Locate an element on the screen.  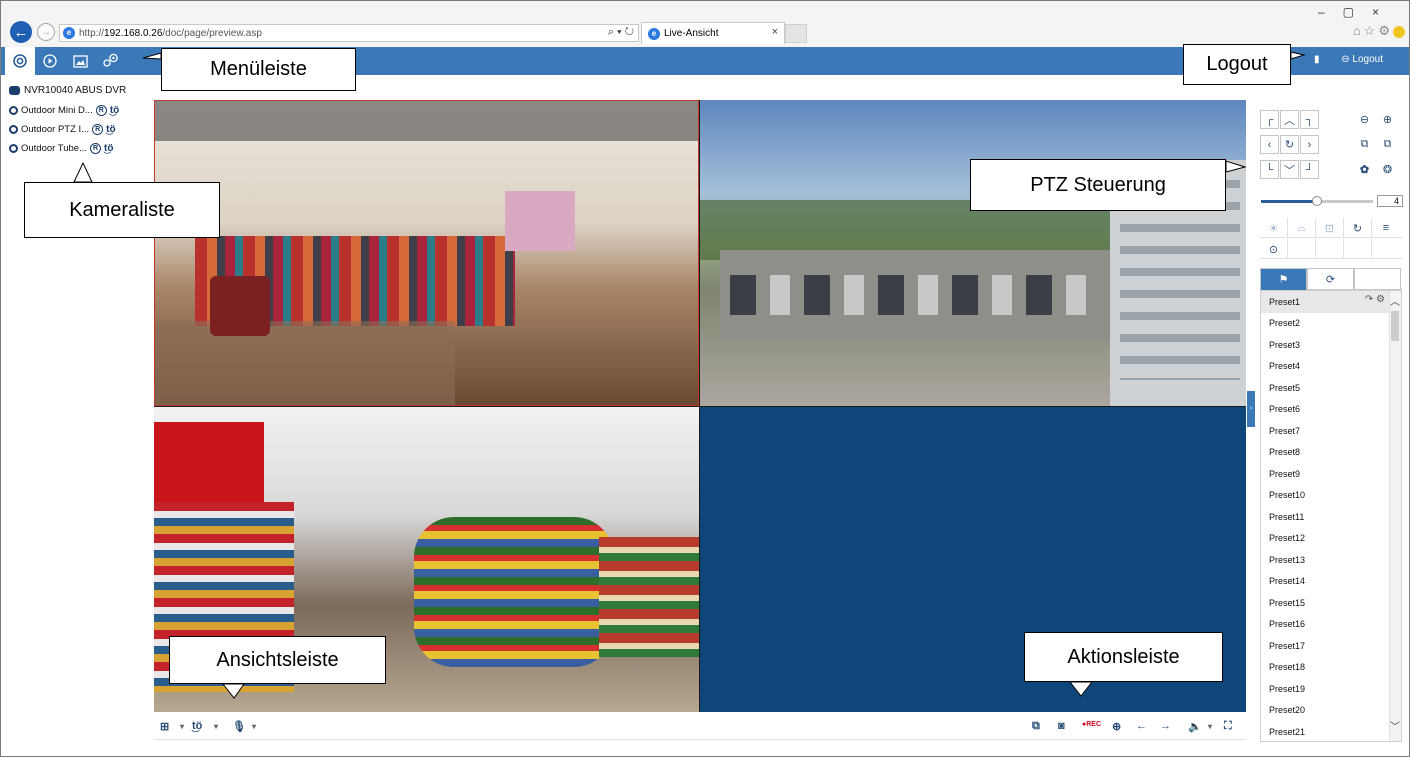
scrollbar-thumb is located at coordinates (1395, 326).